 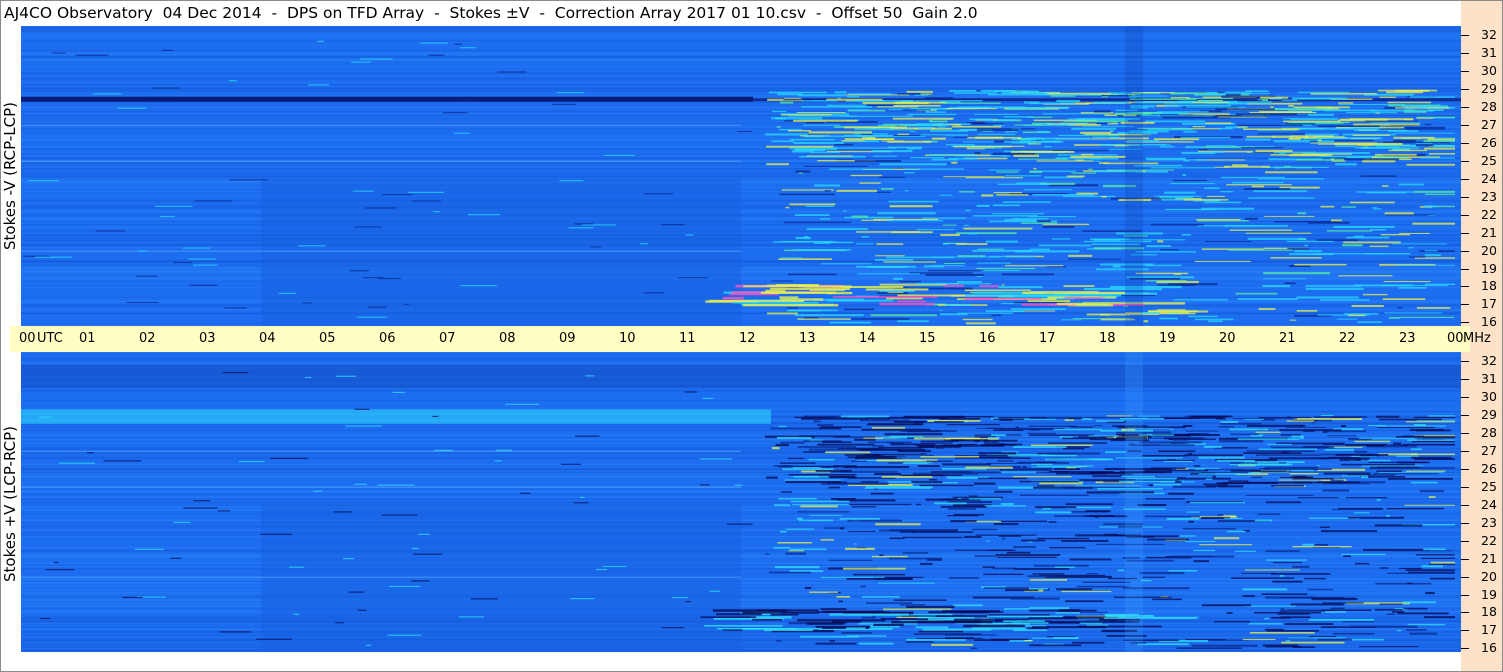 What do you see at coordinates (1477, 338) in the screenshot?
I see `frequency-unit-label: MHz` at bounding box center [1477, 338].